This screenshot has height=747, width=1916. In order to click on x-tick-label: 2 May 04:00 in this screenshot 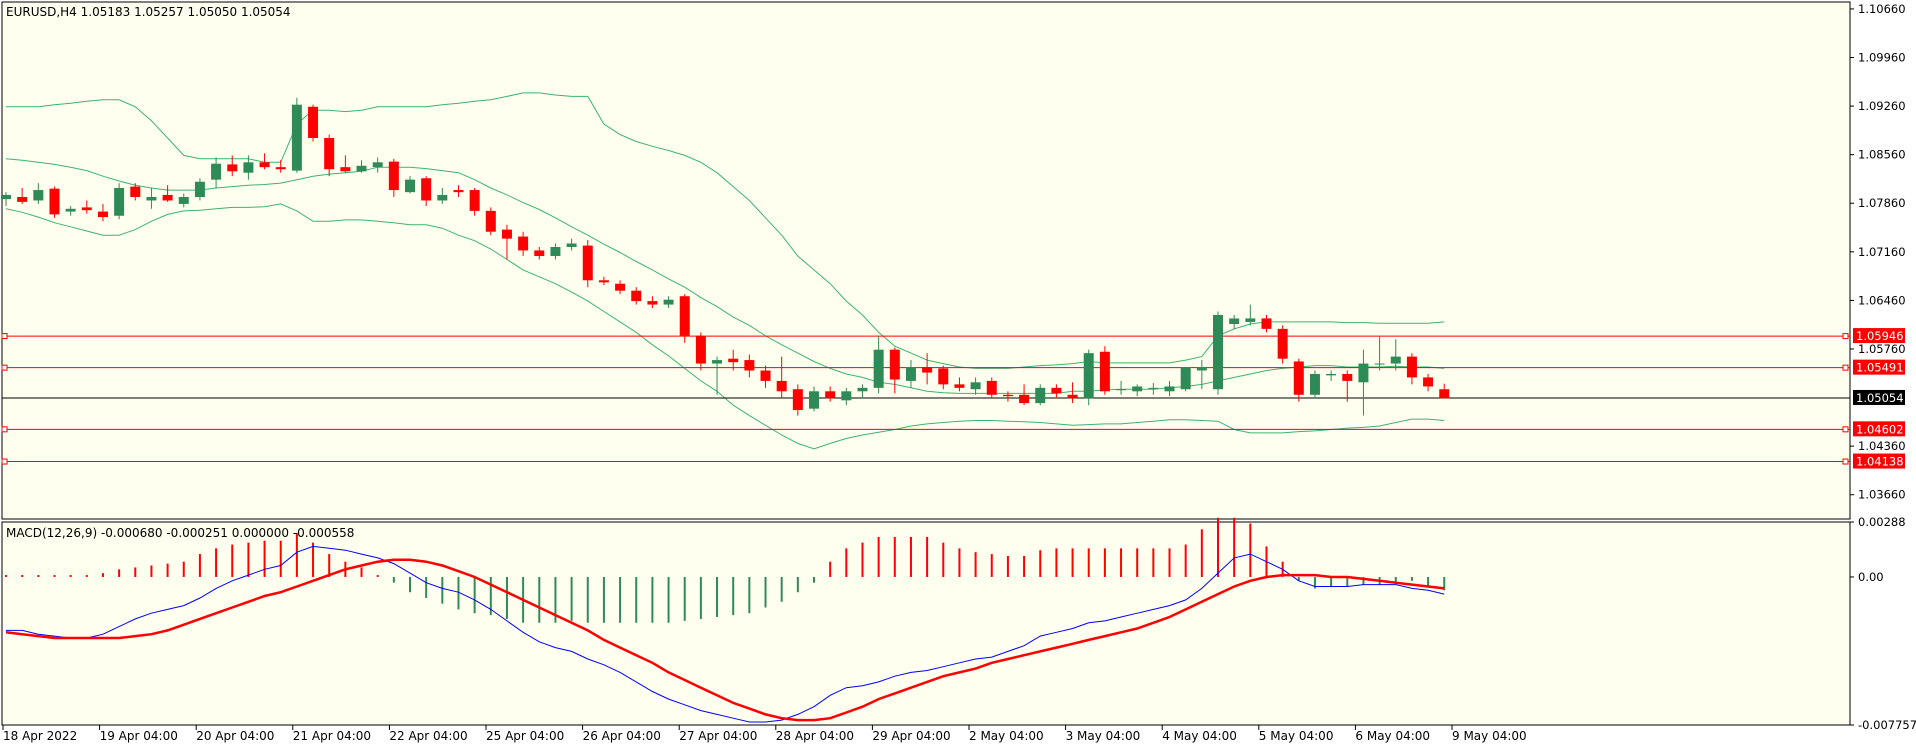, I will do `click(1006, 736)`.